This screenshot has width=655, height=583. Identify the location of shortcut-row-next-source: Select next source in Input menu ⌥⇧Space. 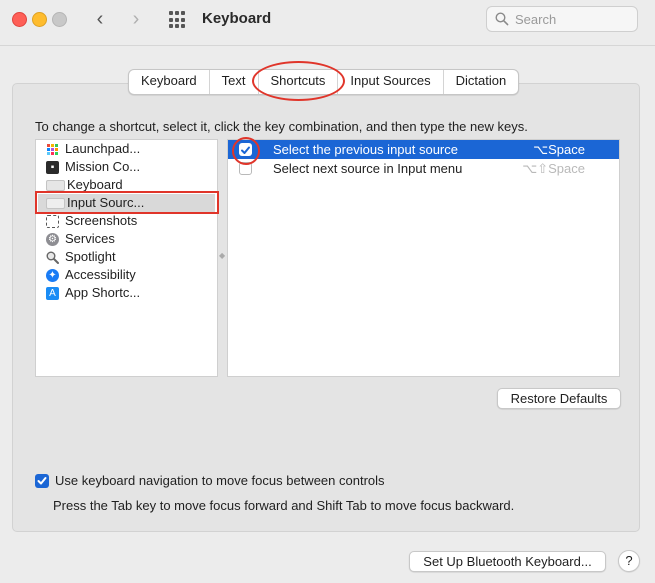
(423, 168).